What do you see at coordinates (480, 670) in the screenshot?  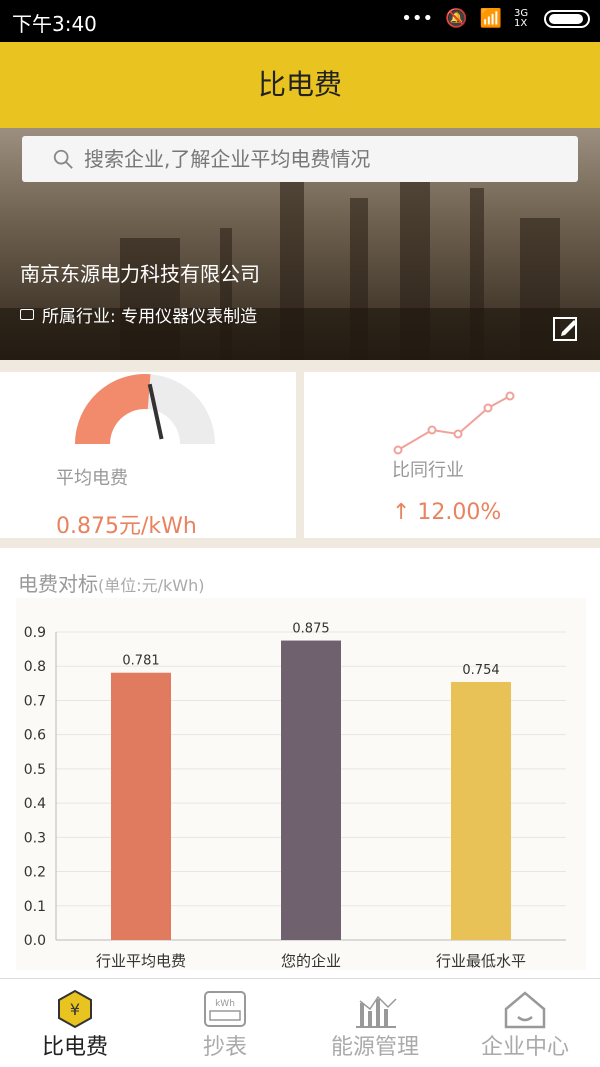 I see `bar-data-label: 0.754` at bounding box center [480, 670].